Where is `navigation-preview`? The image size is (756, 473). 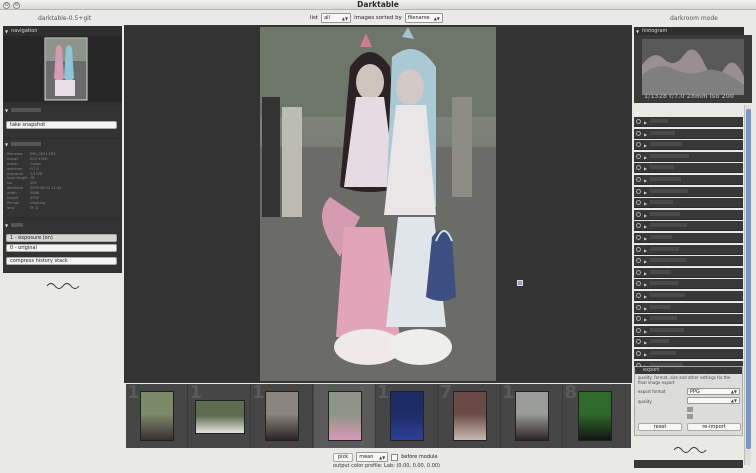 navigation-preview is located at coordinates (62, 69).